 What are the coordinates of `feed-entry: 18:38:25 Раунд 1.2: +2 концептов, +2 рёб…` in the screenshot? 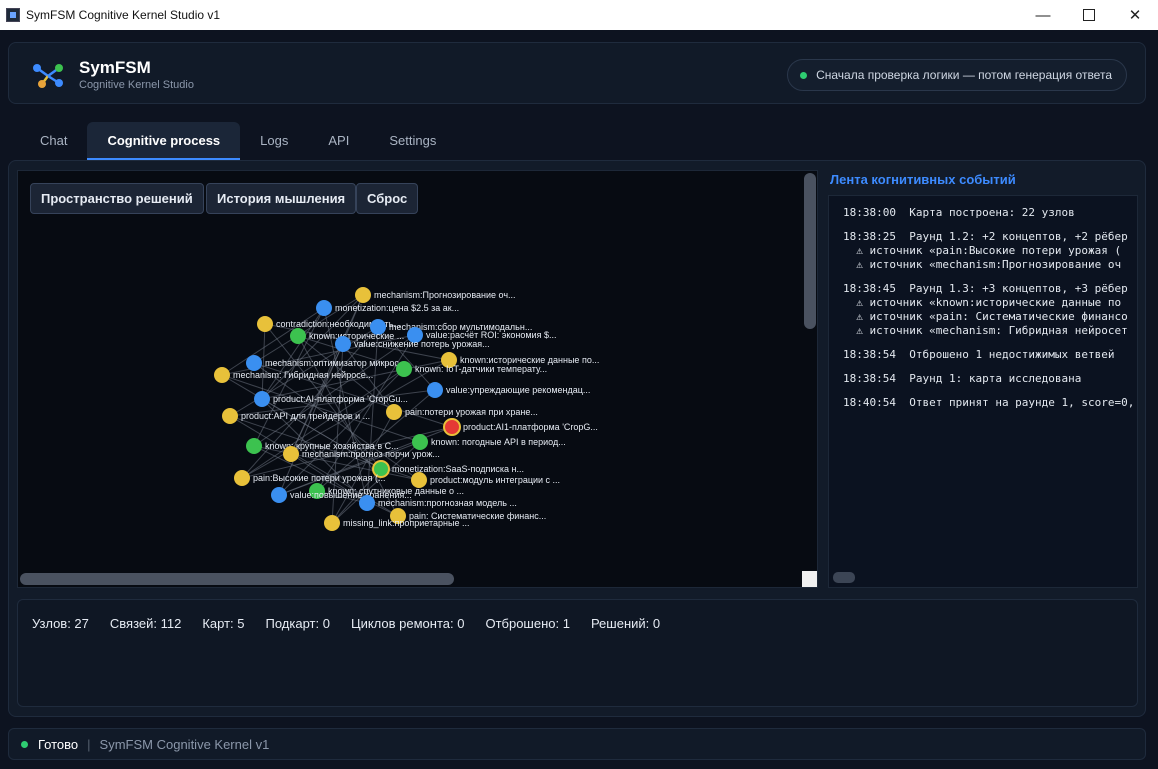 It's located at (990, 251).